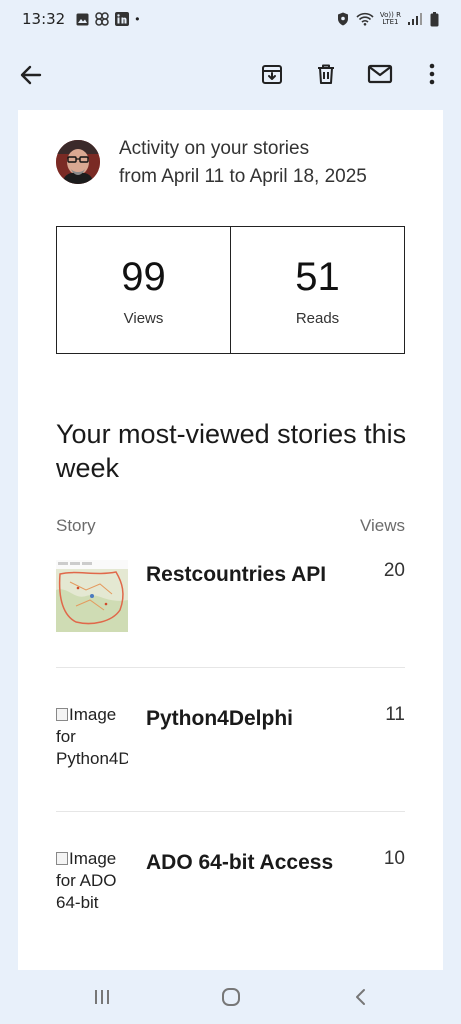 This screenshot has width=461, height=1024. Describe the element at coordinates (343, 19) in the screenshot. I see `shield-icon` at that location.